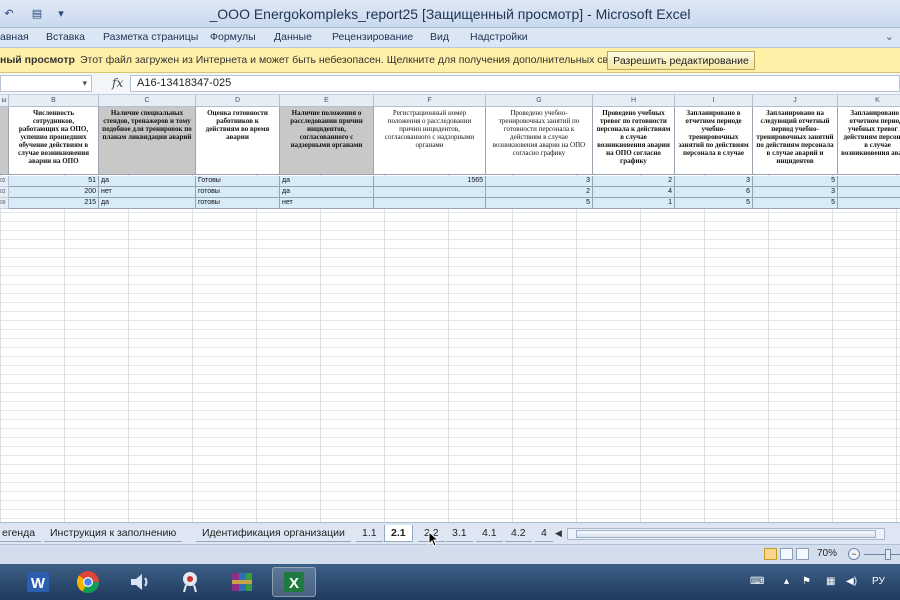  Describe the element at coordinates (54, 181) in the screenshot. I see `table-cell: 51` at that location.